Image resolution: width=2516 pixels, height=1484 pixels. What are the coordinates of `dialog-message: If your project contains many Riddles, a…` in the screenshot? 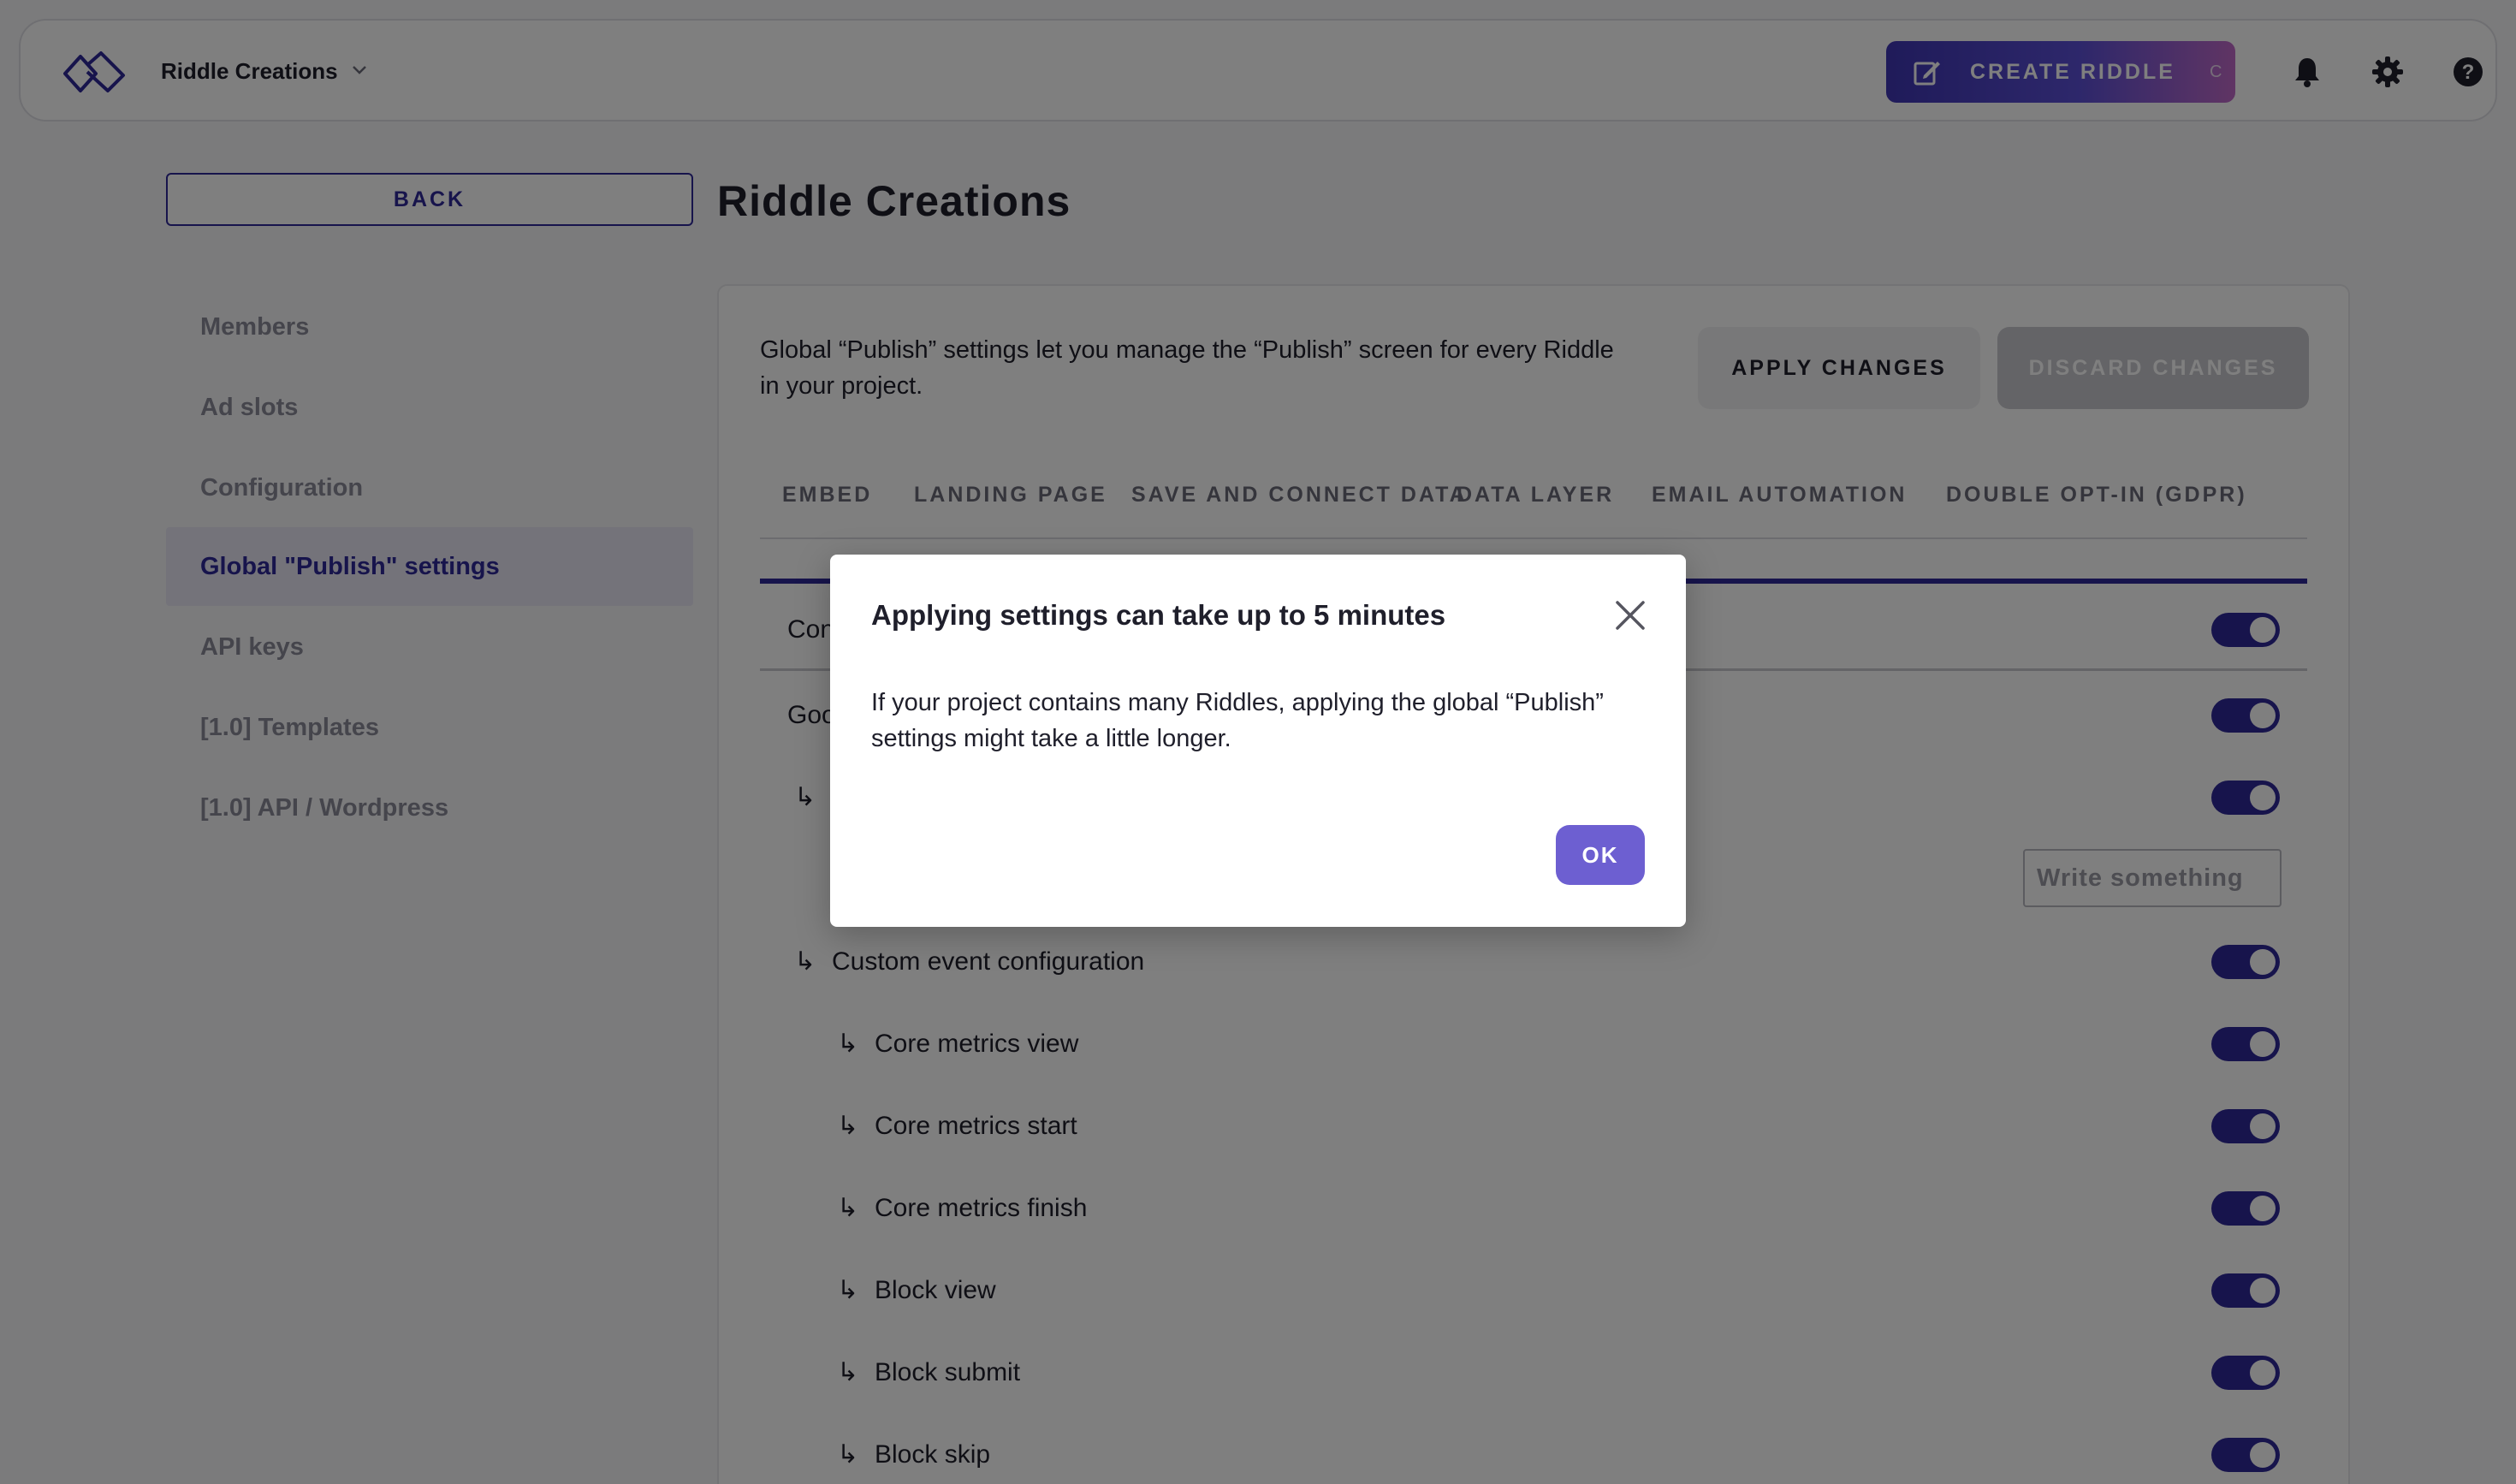 It's located at (1237, 721).